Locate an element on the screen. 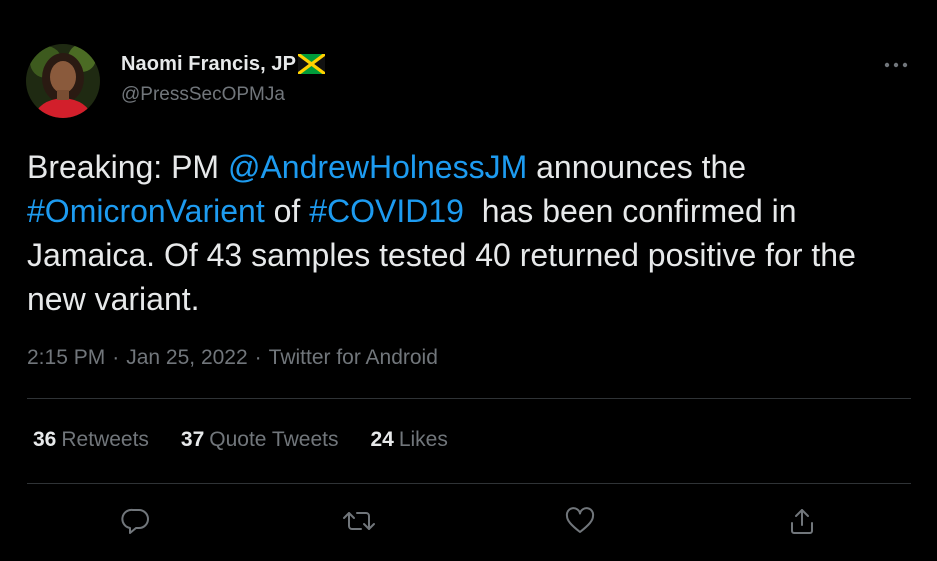 This screenshot has width=937, height=561. heart-icon is located at coordinates (580, 520).